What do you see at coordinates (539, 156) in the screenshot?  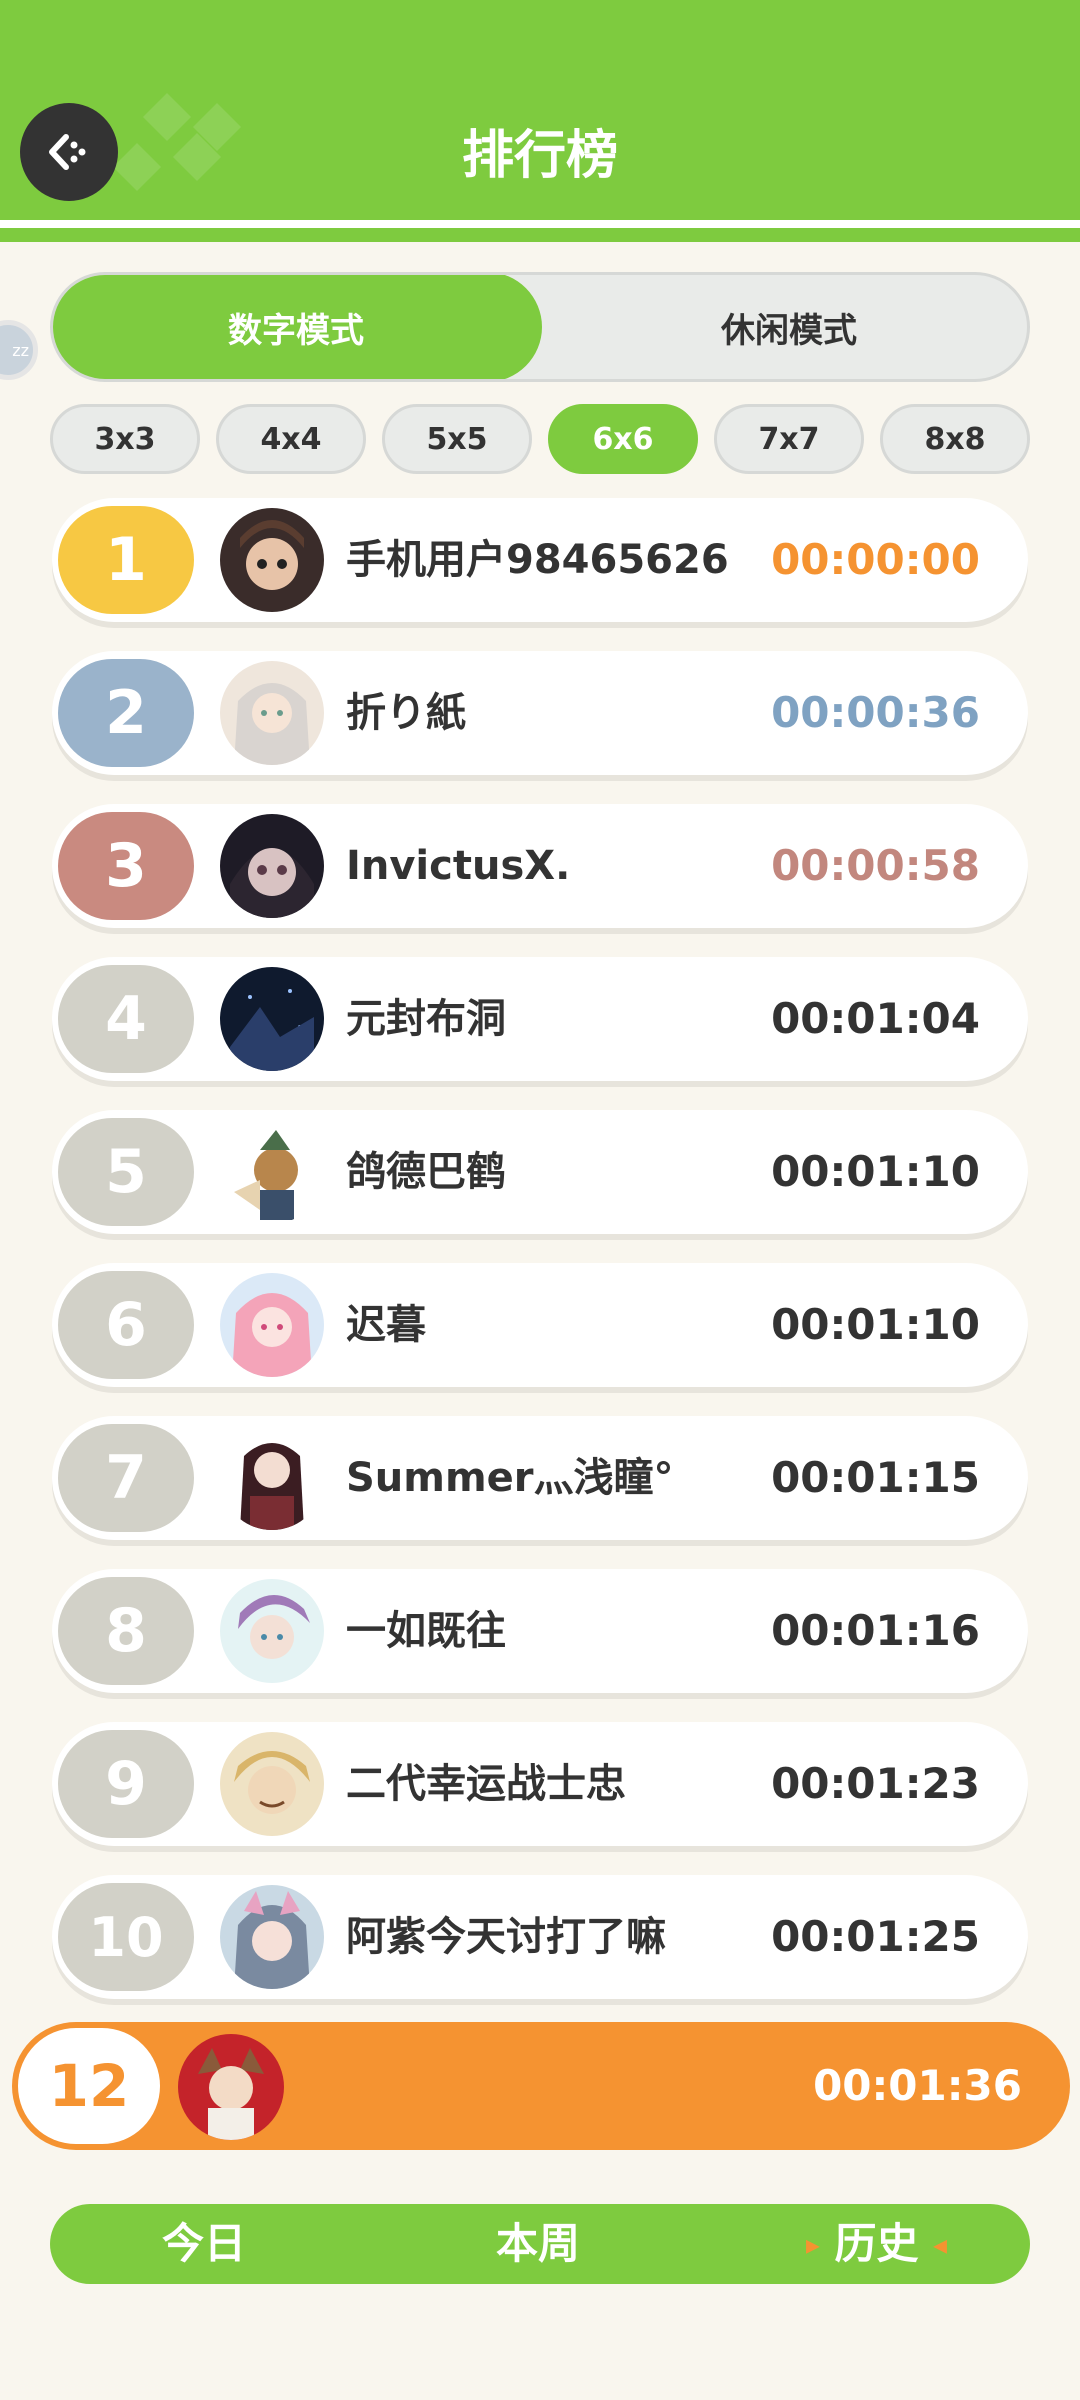 I see `page-title: 排行榜` at bounding box center [539, 156].